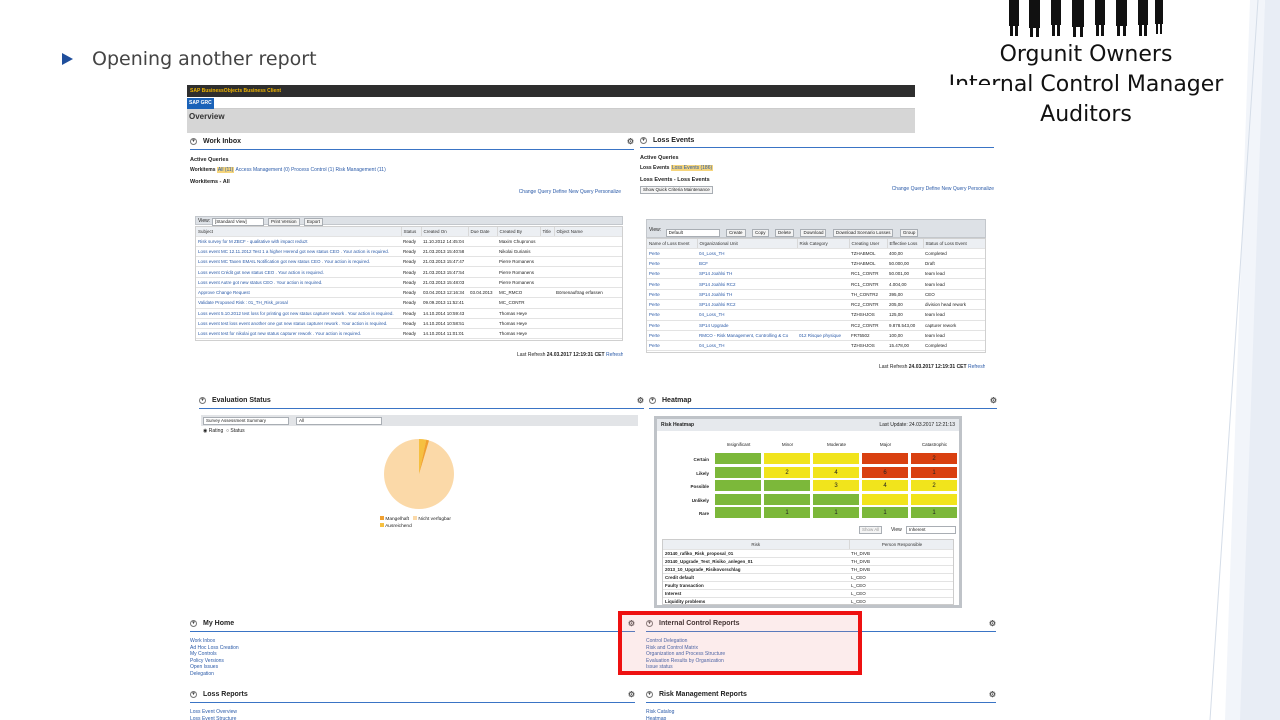 Image resolution: width=1280 pixels, height=720 pixels. I want to click on table-cell: 04_Loss_TH, so click(747, 346).